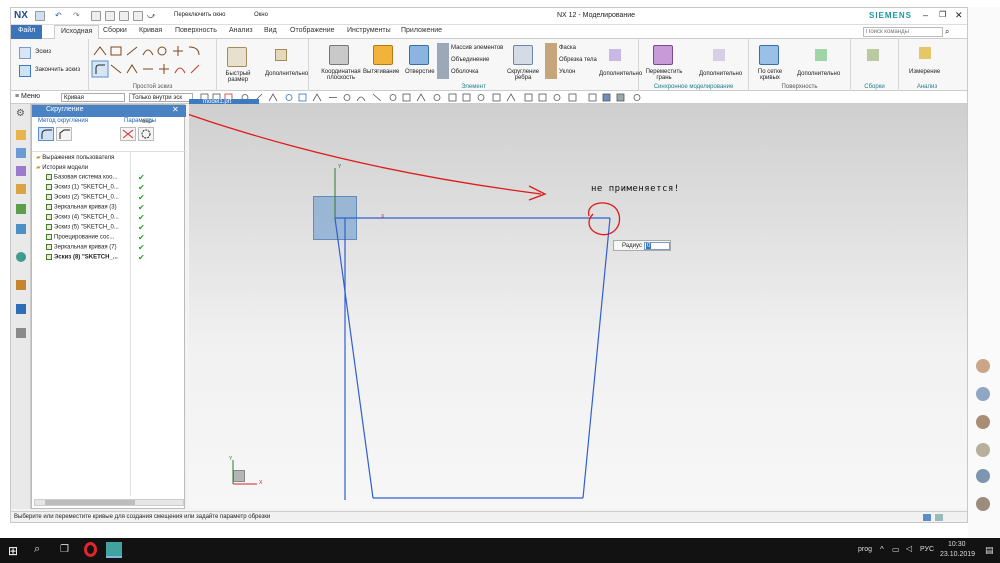 The width and height of the screenshot is (1000, 563). Describe the element at coordinates (957, 544) in the screenshot. I see `clock-time: 10:30` at that location.